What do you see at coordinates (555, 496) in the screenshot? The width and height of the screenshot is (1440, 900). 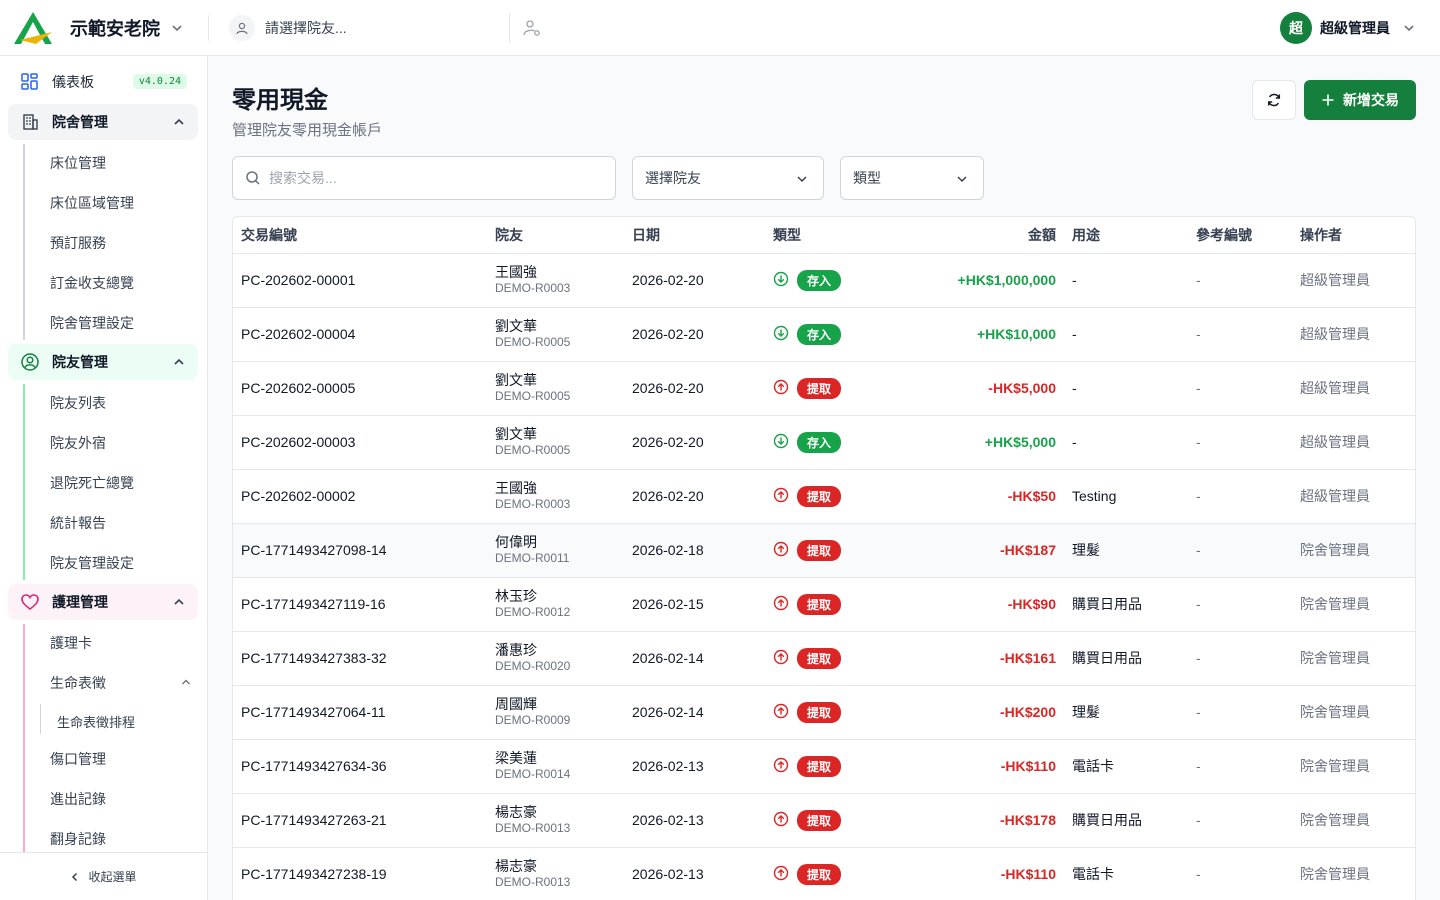 I see `resident-cell: 王國強 DEMO-R0003` at bounding box center [555, 496].